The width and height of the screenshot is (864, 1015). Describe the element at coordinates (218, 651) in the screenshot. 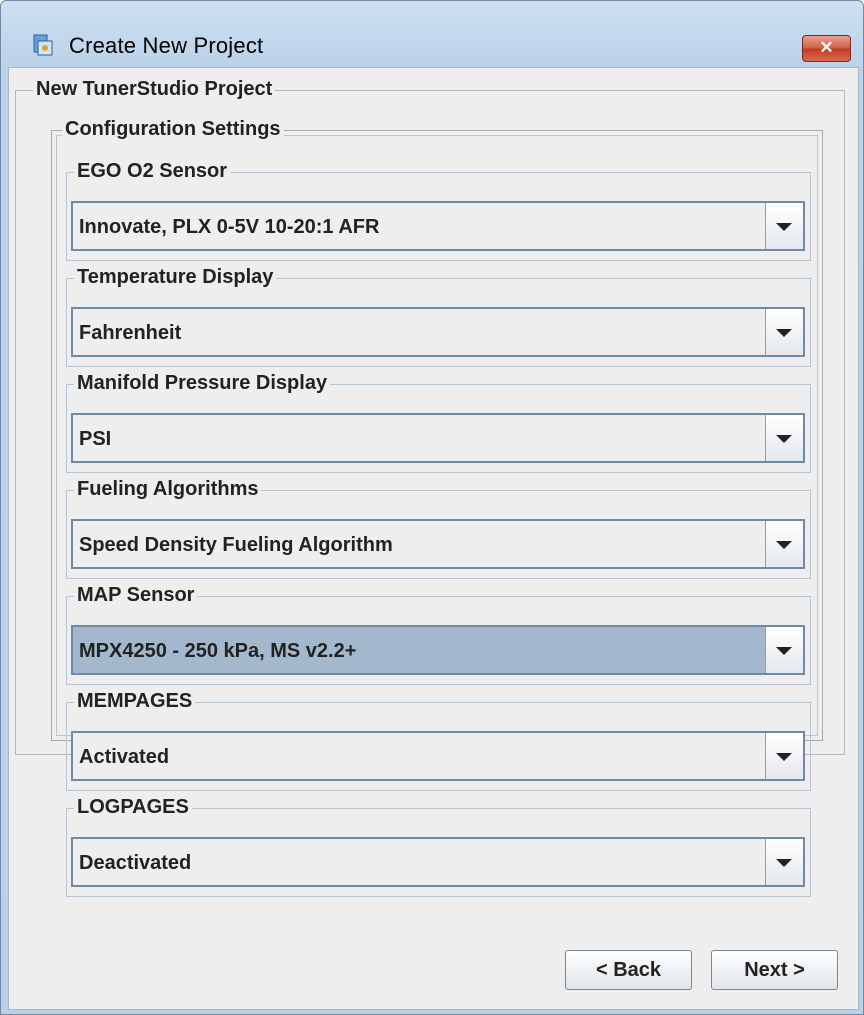

I see `map-sensor-value: MPX4250 - 250 kPa, MS v2.2+` at that location.